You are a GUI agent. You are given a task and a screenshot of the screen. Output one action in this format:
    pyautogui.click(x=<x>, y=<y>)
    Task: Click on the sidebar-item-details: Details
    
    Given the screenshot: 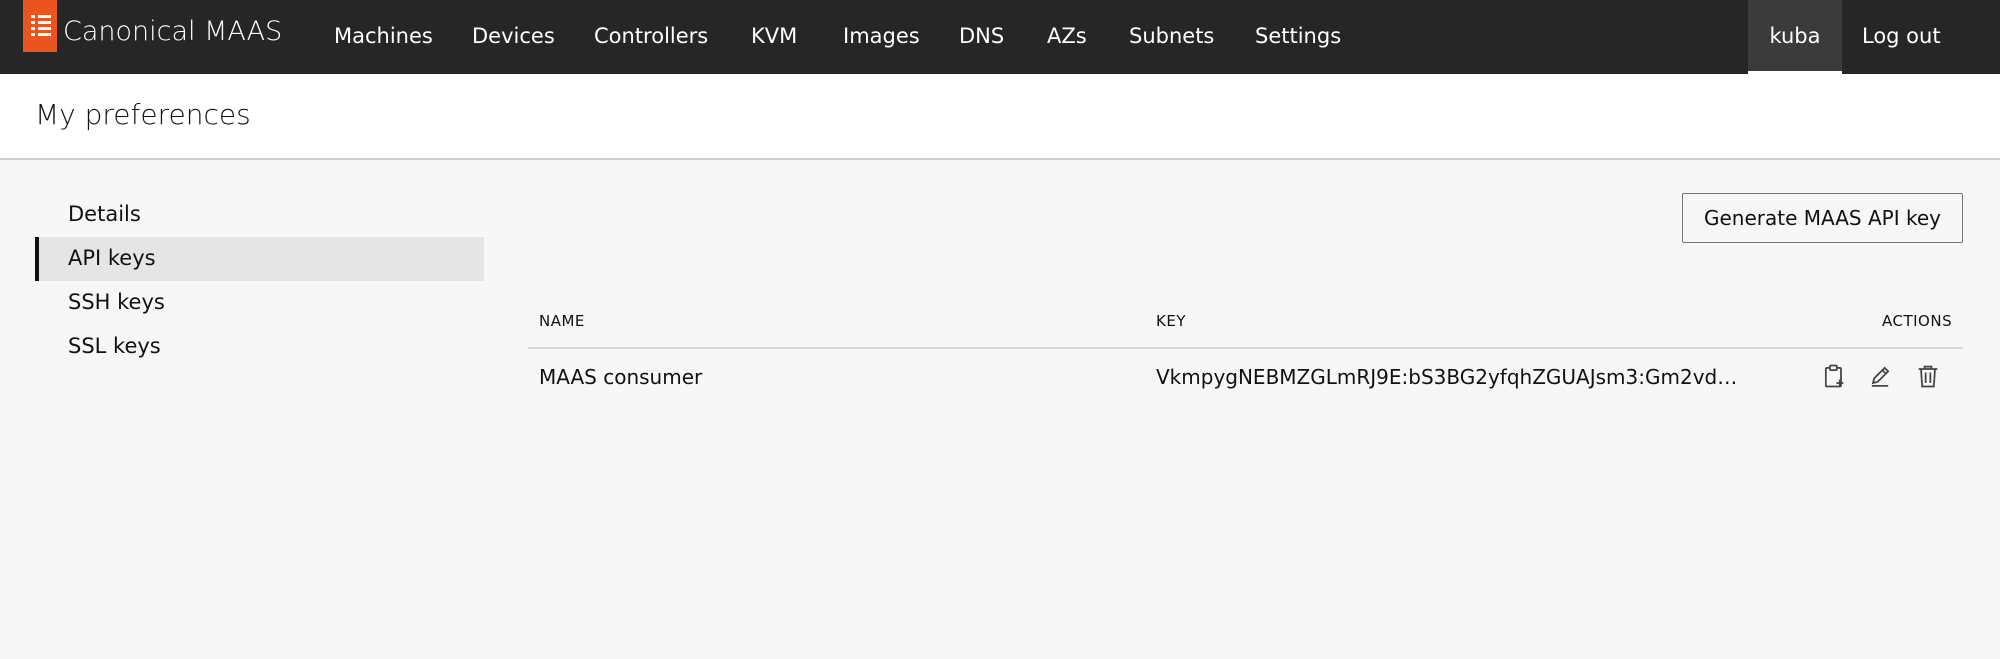 What is the action you would take?
    pyautogui.click(x=259, y=215)
    